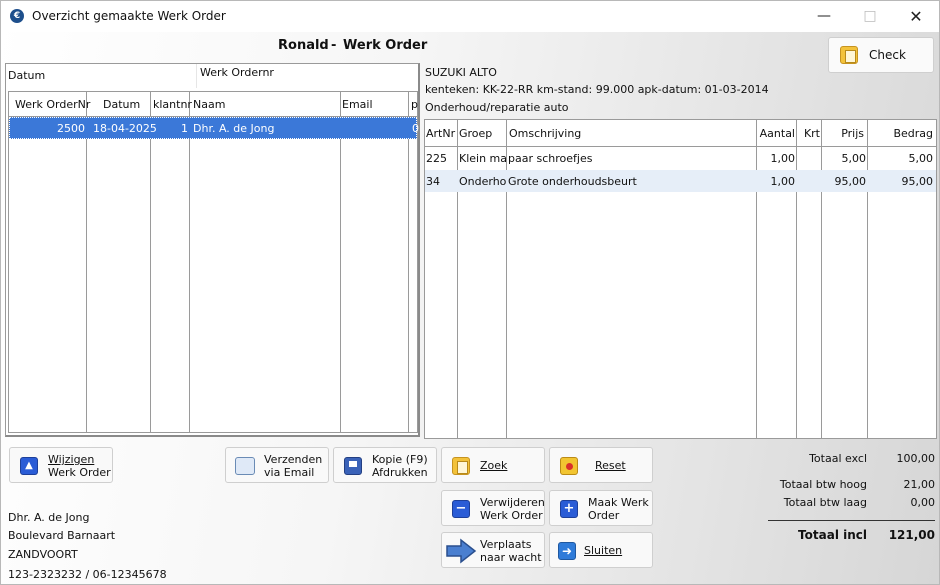 Image resolution: width=940 pixels, height=585 pixels. What do you see at coordinates (27, 75) in the screenshot?
I see `datum-filter-label: Datum` at bounding box center [27, 75].